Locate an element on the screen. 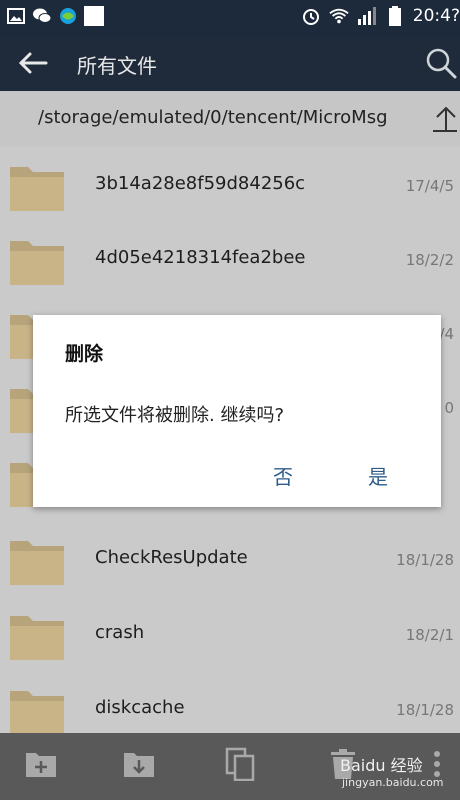 Image resolution: width=460 pixels, height=800 pixels. status-bar-notifications is located at coordinates (55, 16).